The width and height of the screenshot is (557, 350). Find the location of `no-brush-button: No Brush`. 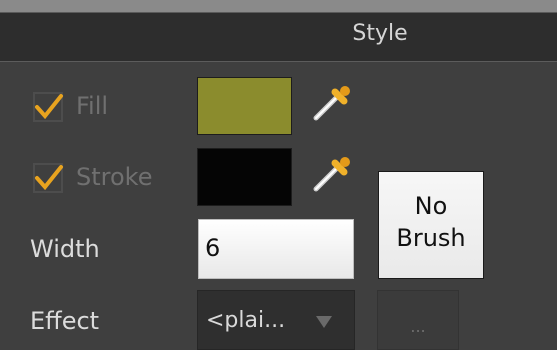

no-brush-button: No Brush is located at coordinates (431, 225).